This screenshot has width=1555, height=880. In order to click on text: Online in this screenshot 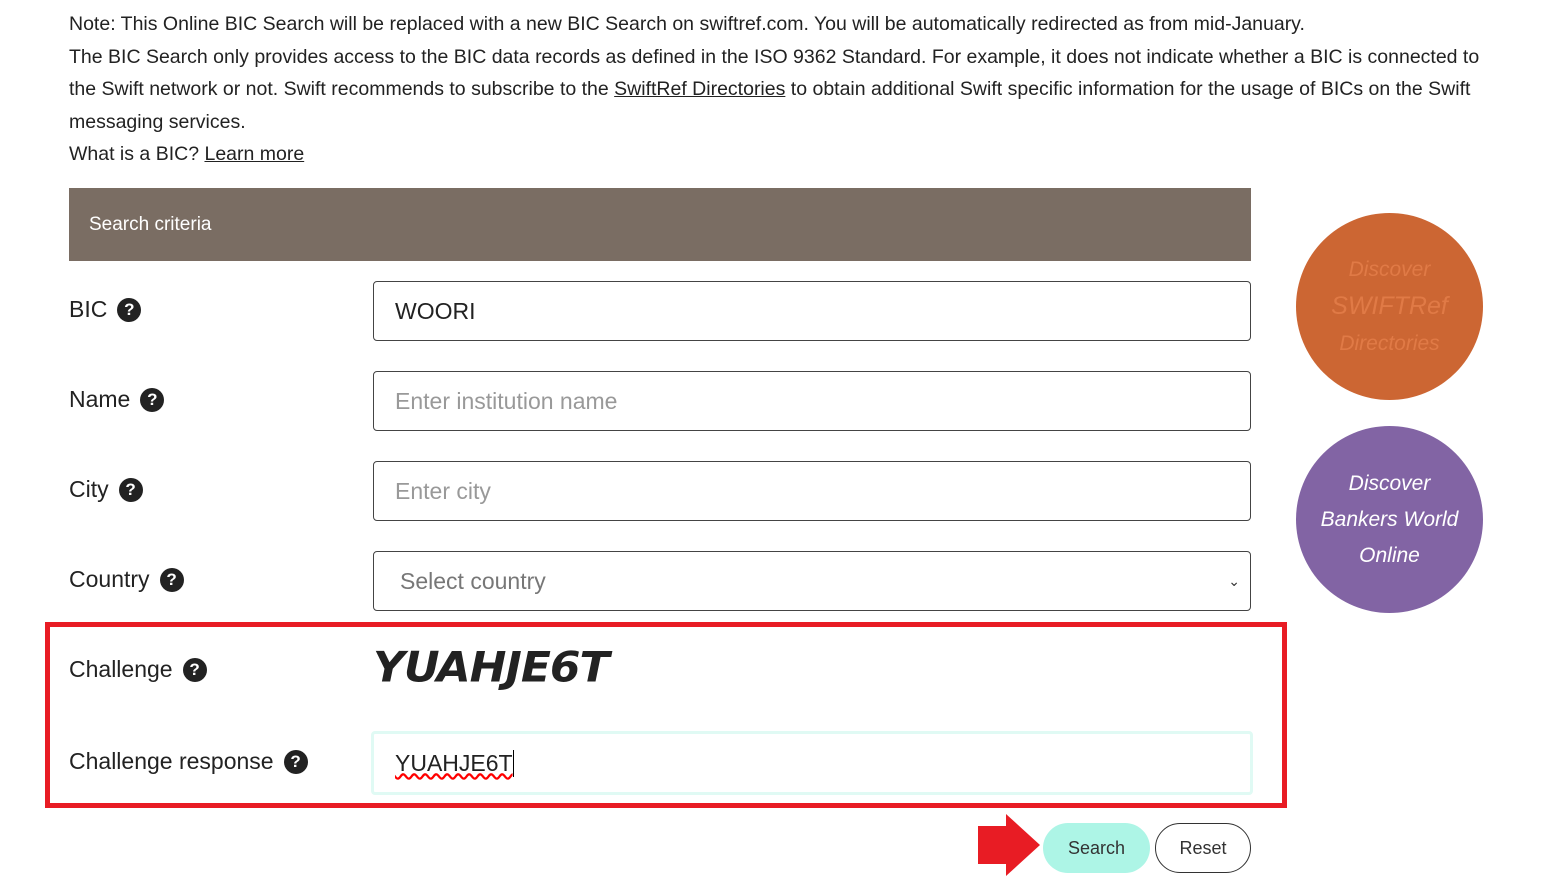, I will do `click(1389, 555)`.